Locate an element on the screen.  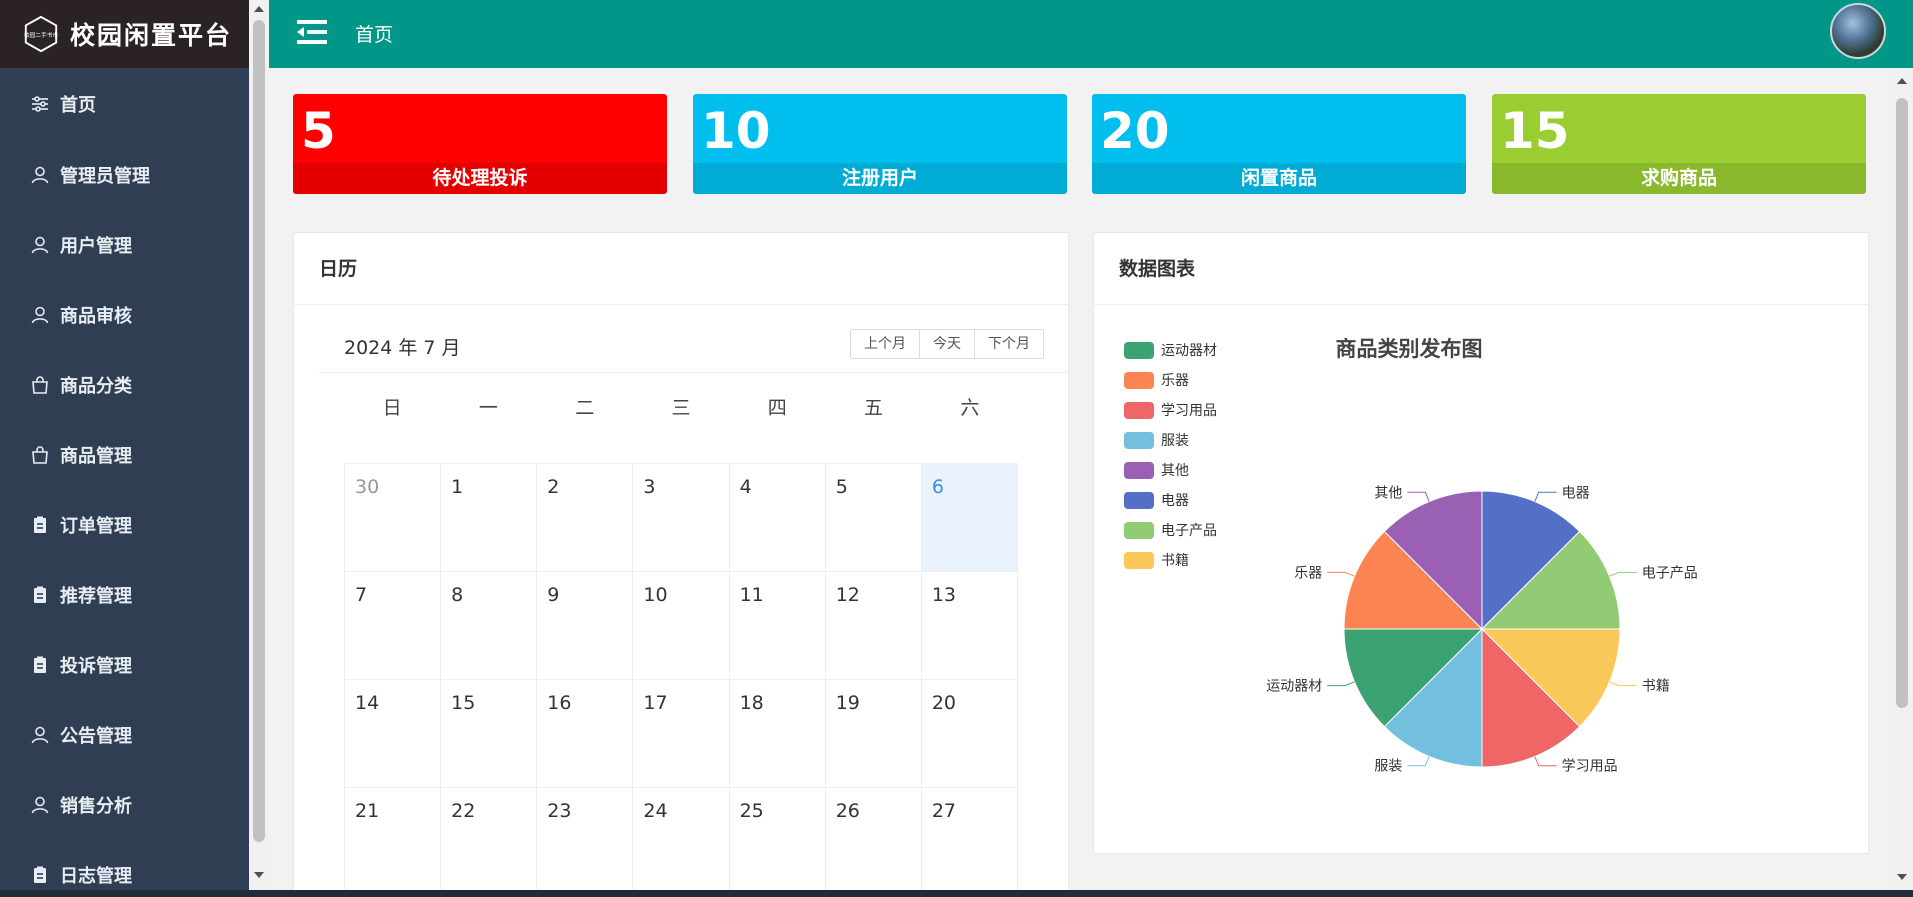
calendar-day: 10 is located at coordinates (681, 626).